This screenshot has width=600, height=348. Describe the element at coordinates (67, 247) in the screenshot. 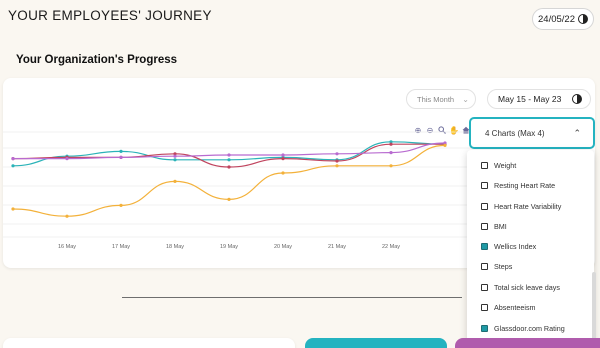

I see `x-tick-label: 16 May` at that location.